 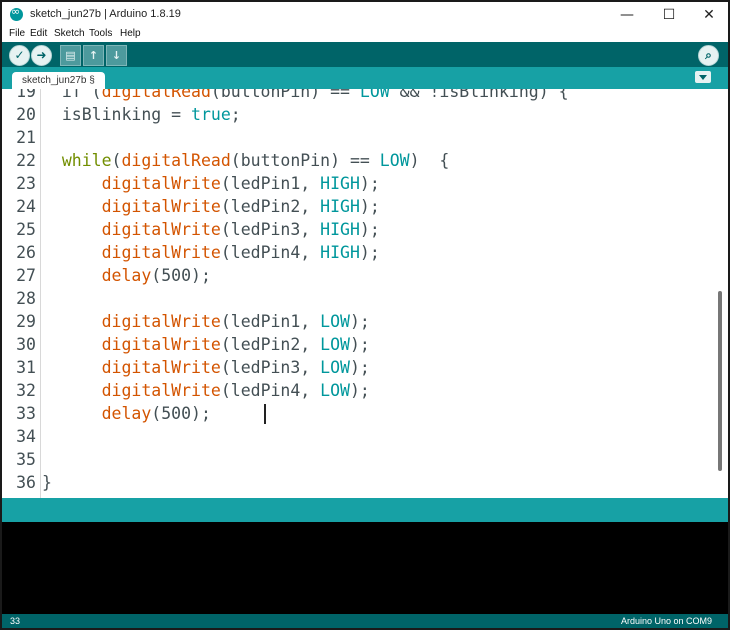 What do you see at coordinates (26, 390) in the screenshot?
I see `line-number: 32` at bounding box center [26, 390].